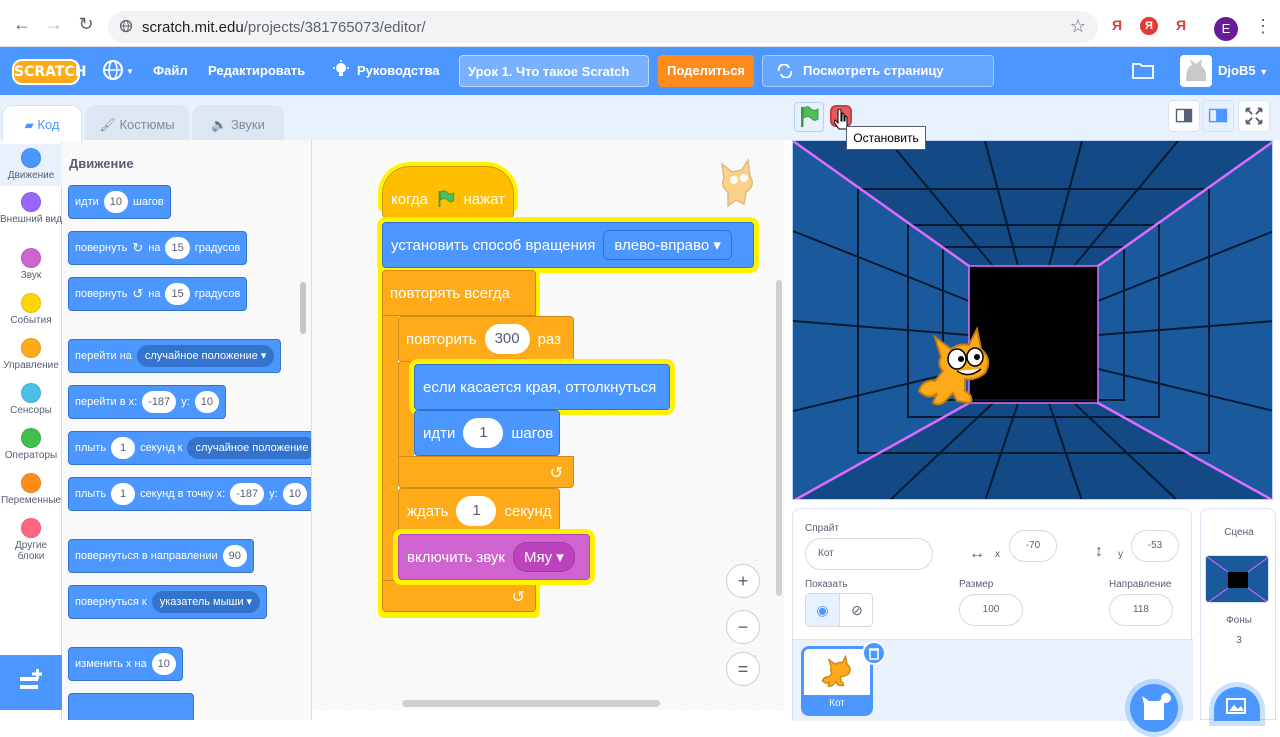  What do you see at coordinates (1226, 29) in the screenshot?
I see `profile-avatar: E` at bounding box center [1226, 29].